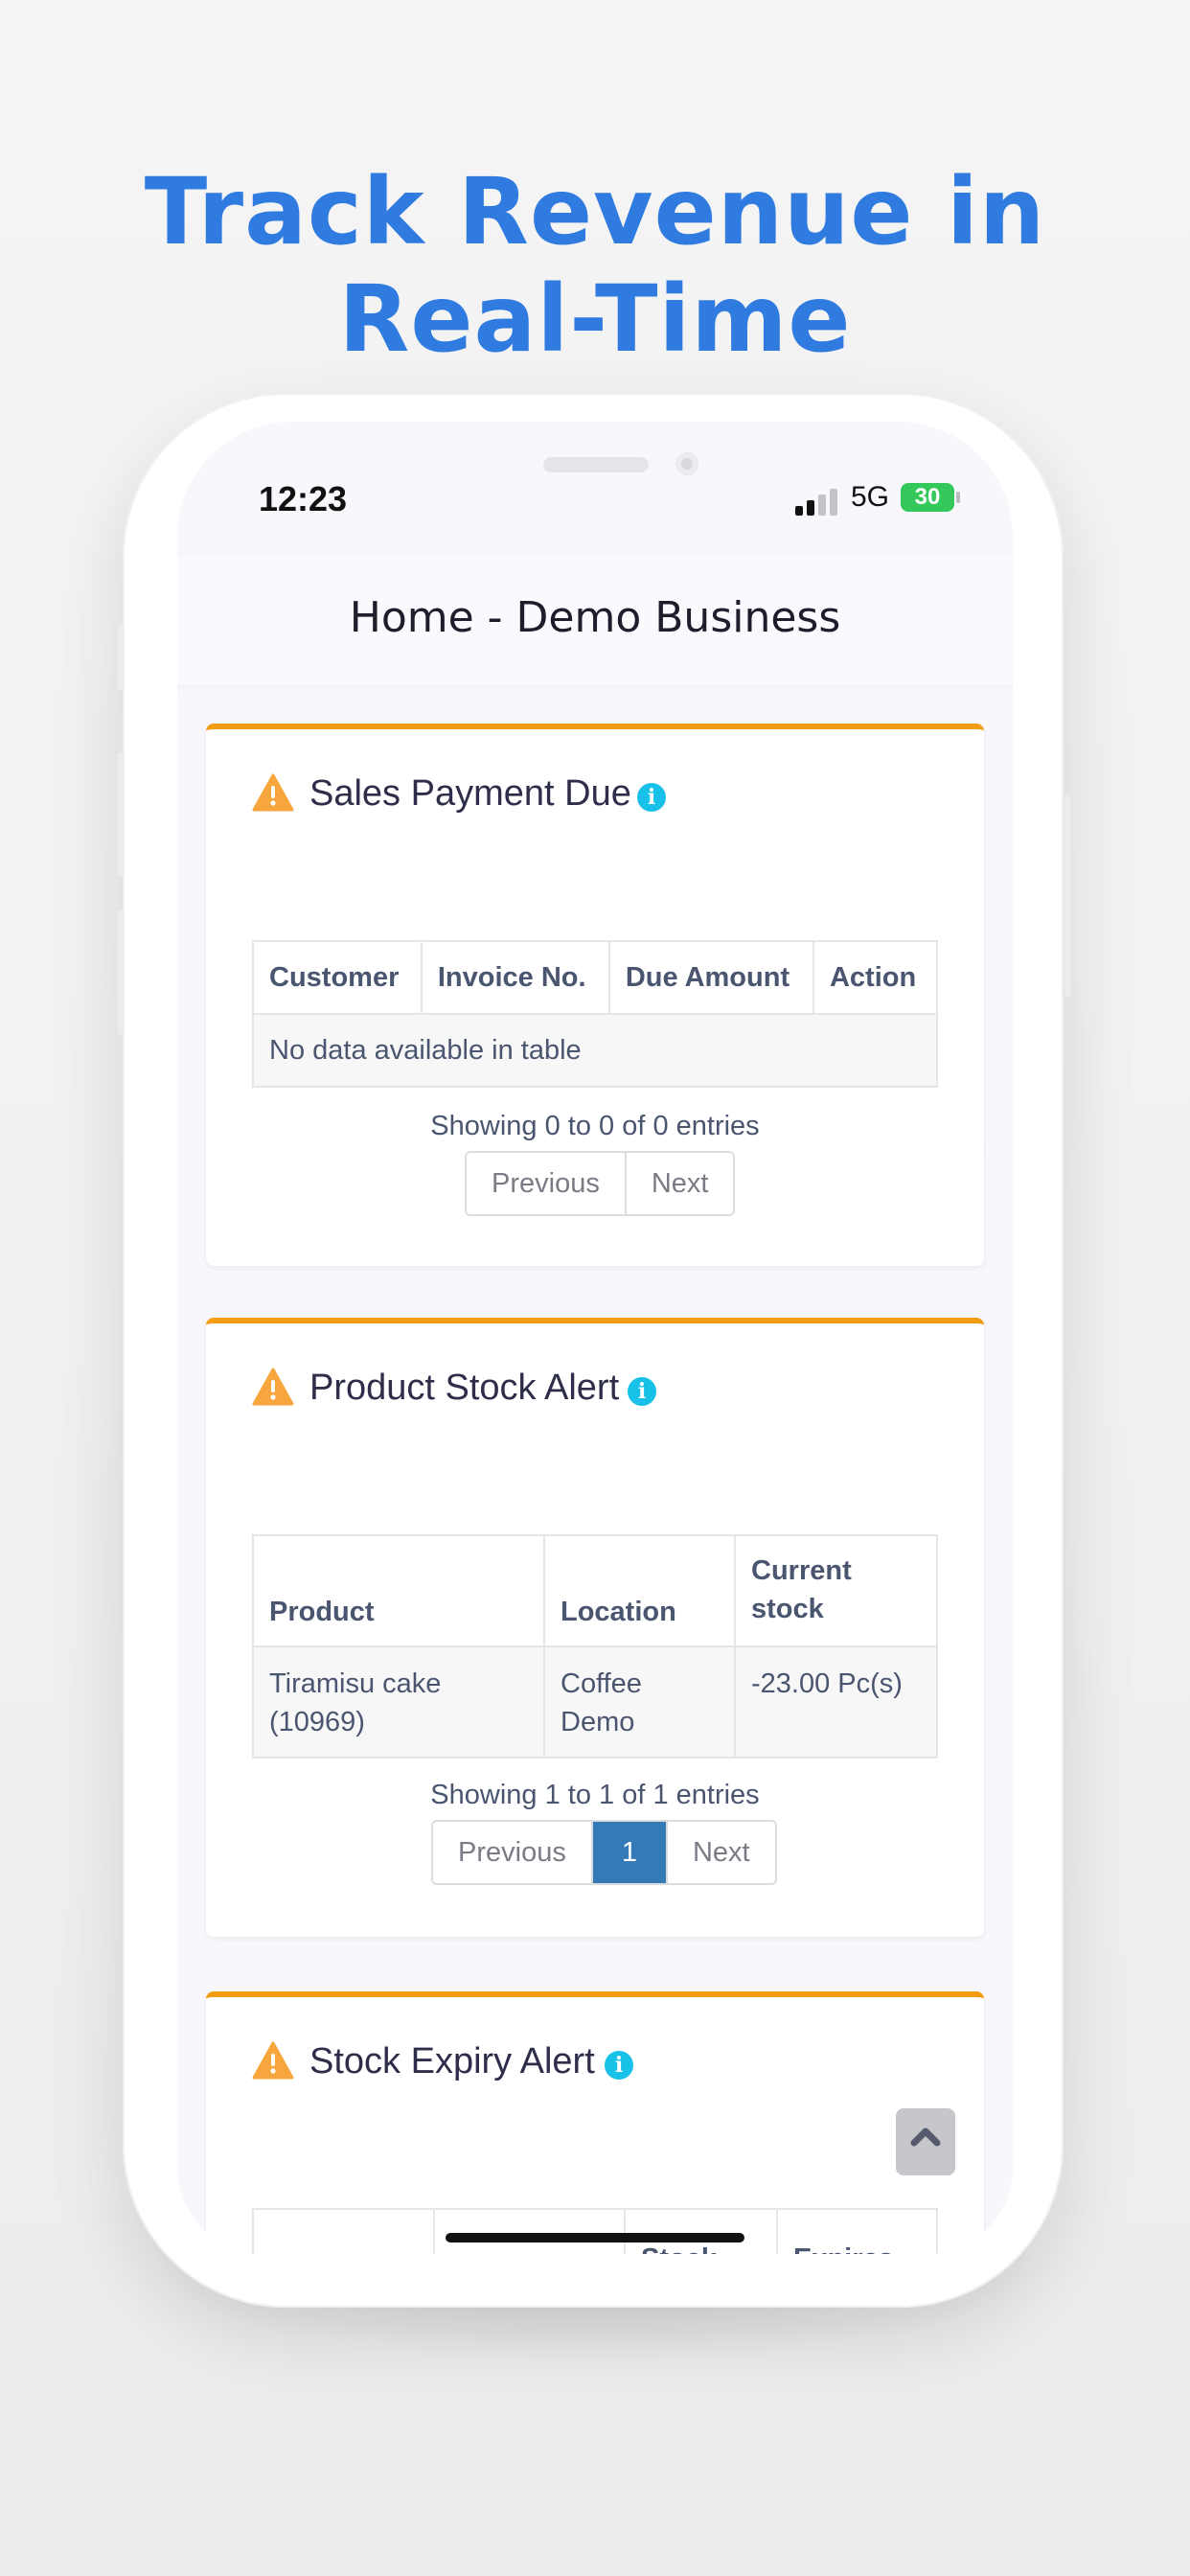 This screenshot has width=1190, height=2576. I want to click on headline-line-2: Real-Time, so click(595, 319).